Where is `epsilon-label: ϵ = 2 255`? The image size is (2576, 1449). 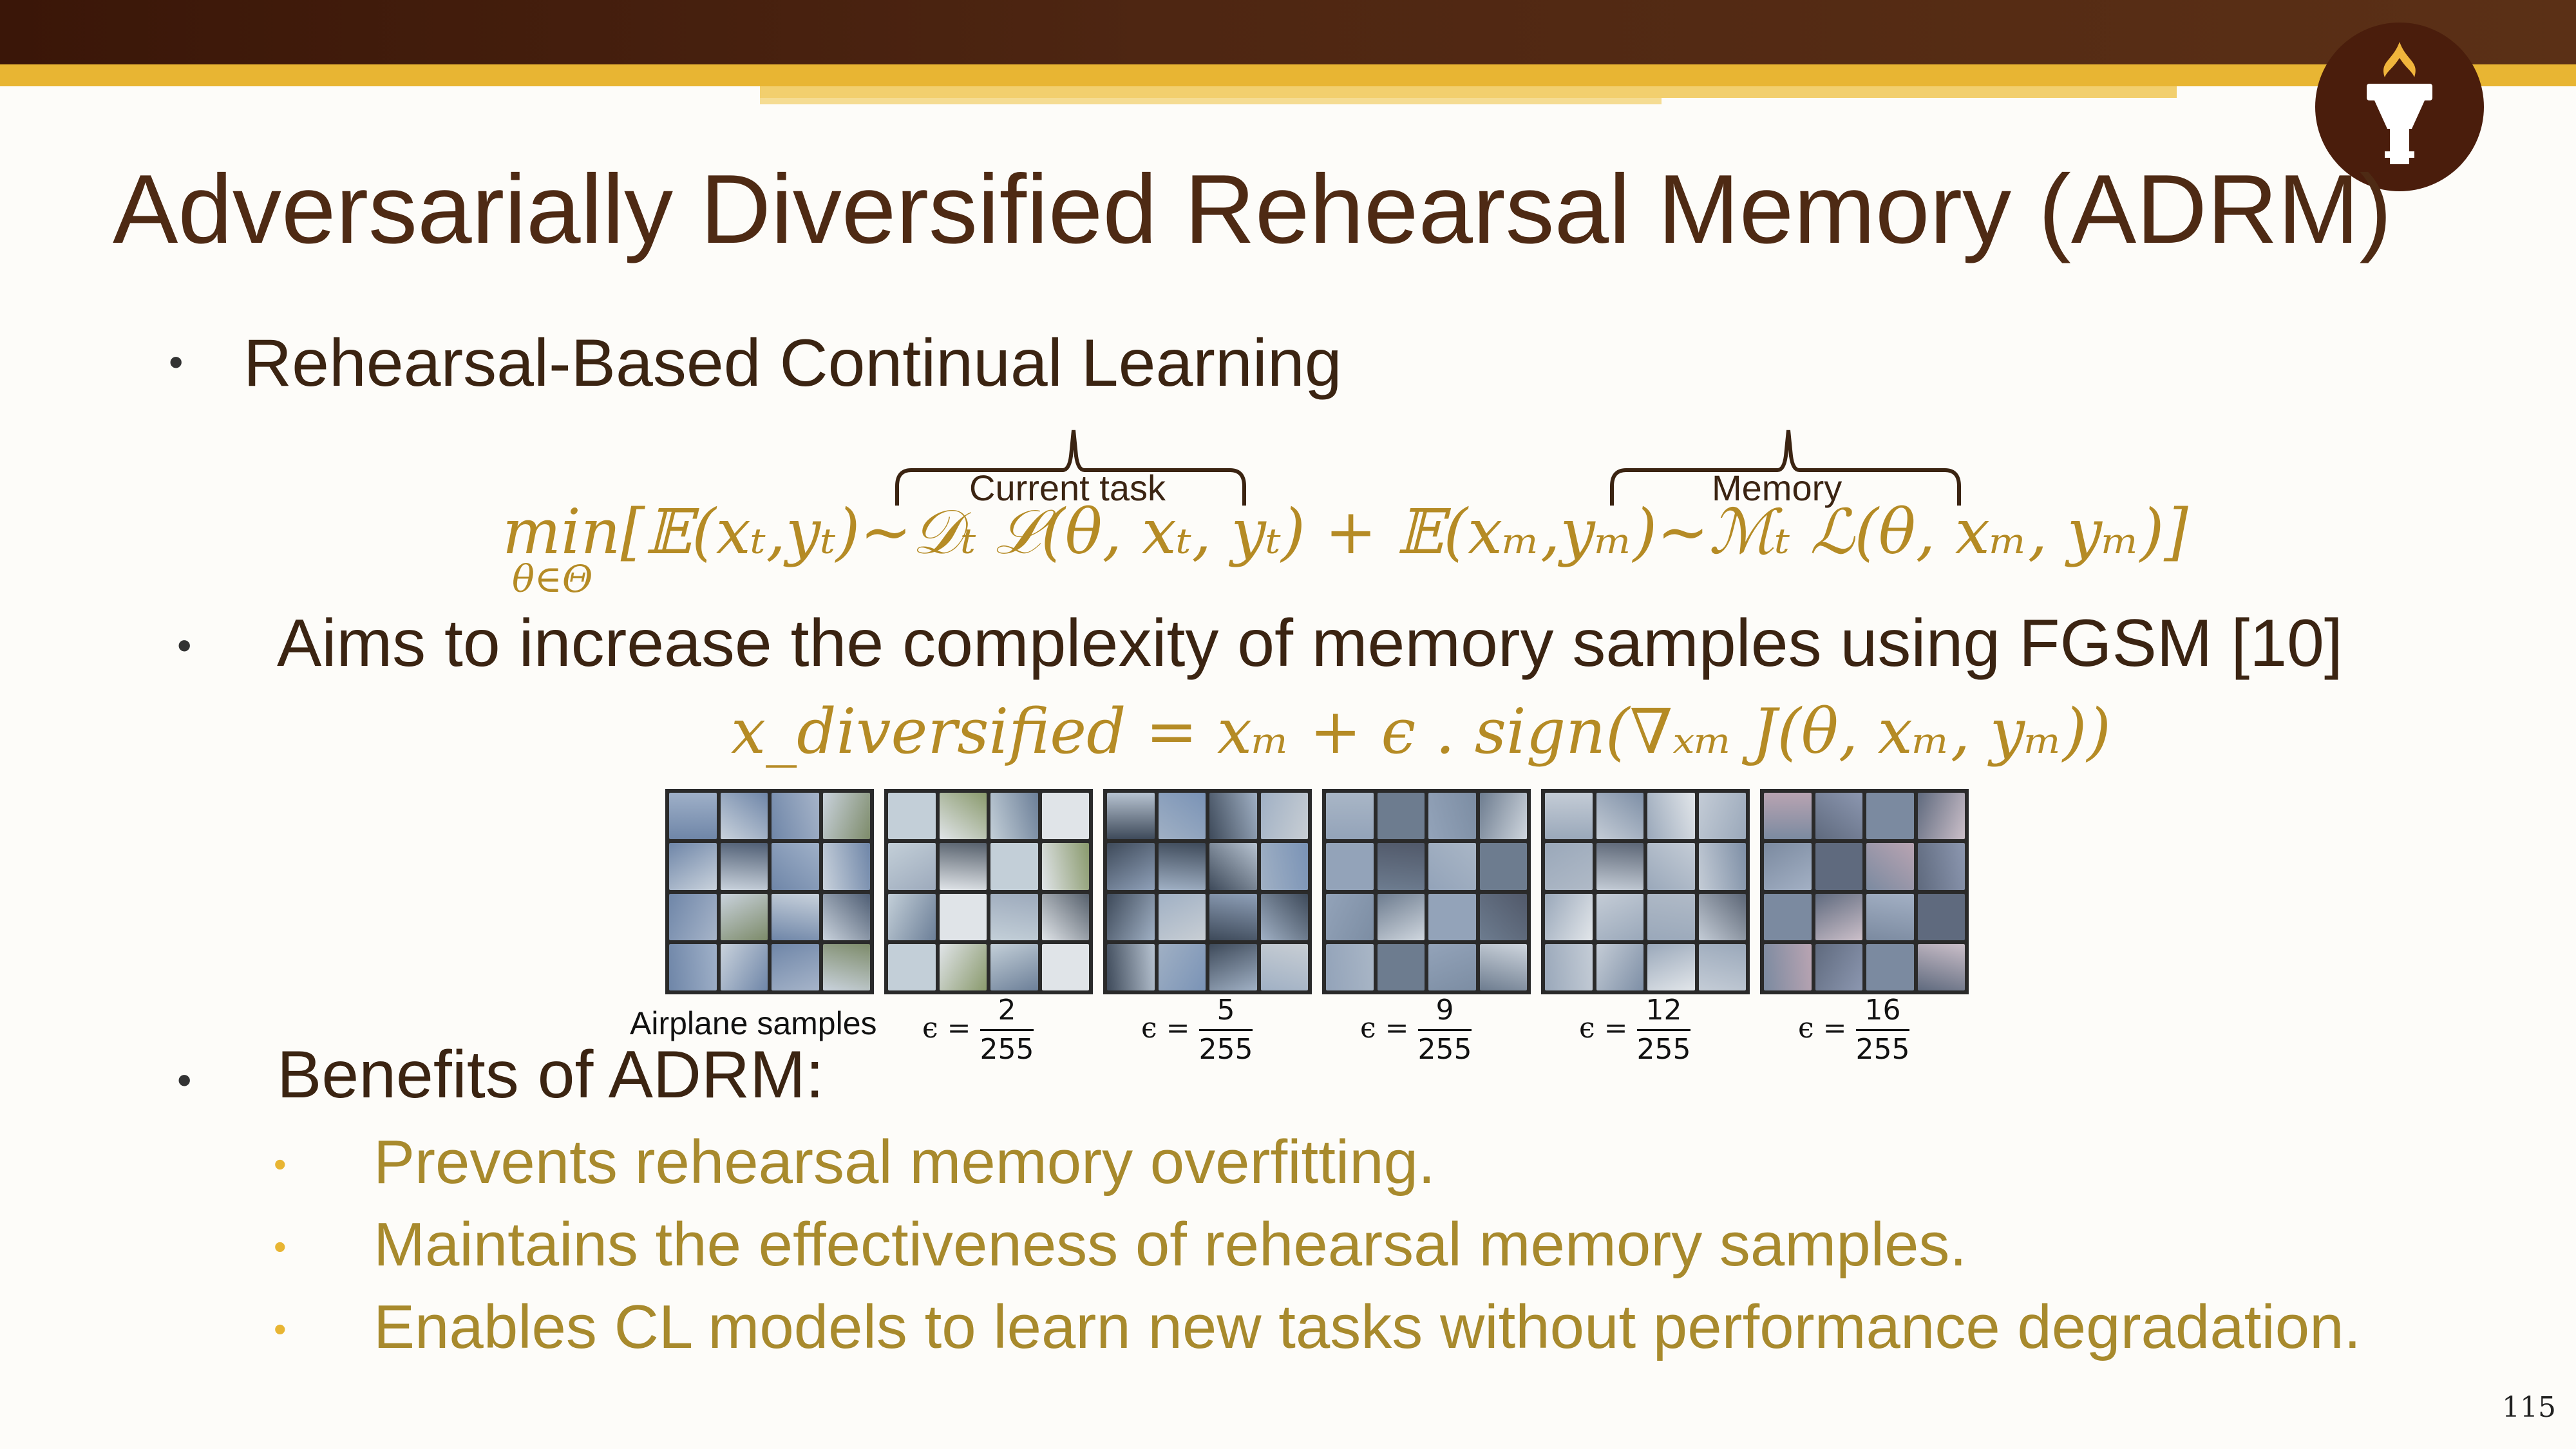
epsilon-label: ϵ = 2 255 is located at coordinates (978, 1030).